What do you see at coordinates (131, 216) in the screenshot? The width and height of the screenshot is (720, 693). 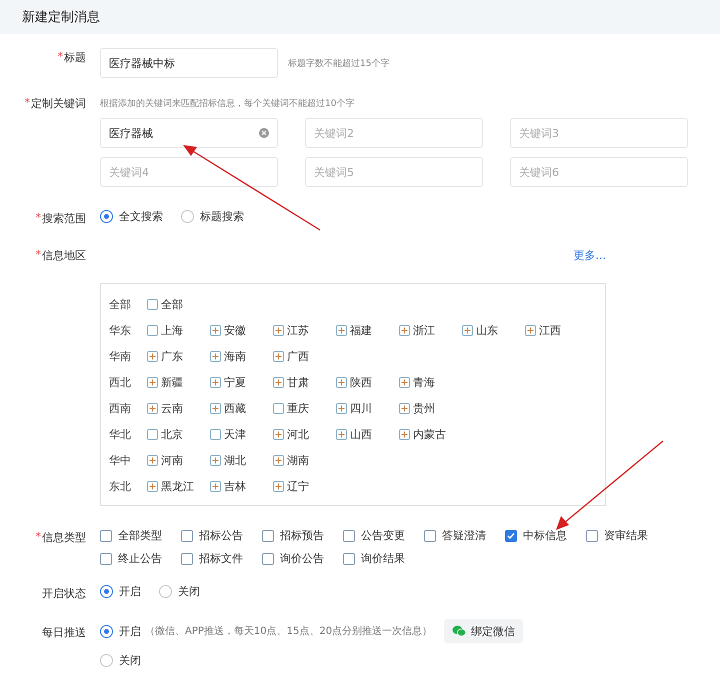 I see `radio-option: 全文搜索` at bounding box center [131, 216].